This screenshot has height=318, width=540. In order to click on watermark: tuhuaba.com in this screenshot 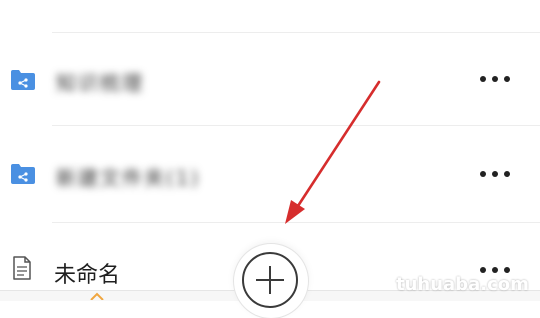, I will do `click(462, 284)`.